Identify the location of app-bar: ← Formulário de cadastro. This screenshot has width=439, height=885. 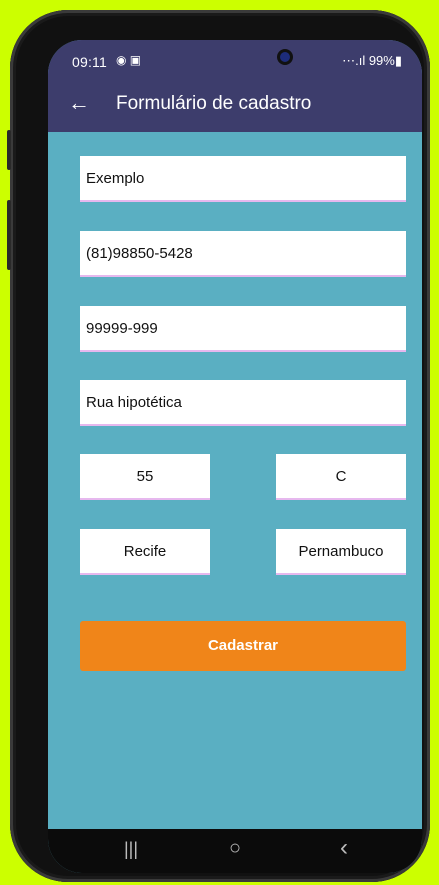
(235, 106).